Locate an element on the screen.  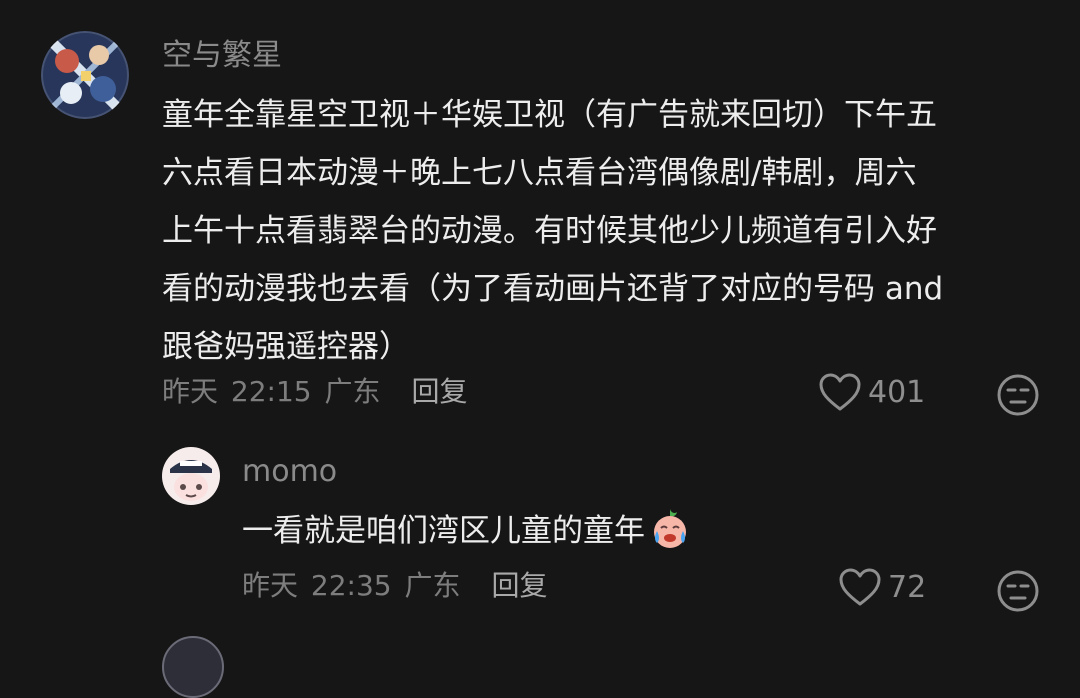
cartoon-avatar-icon is located at coordinates (191, 476).